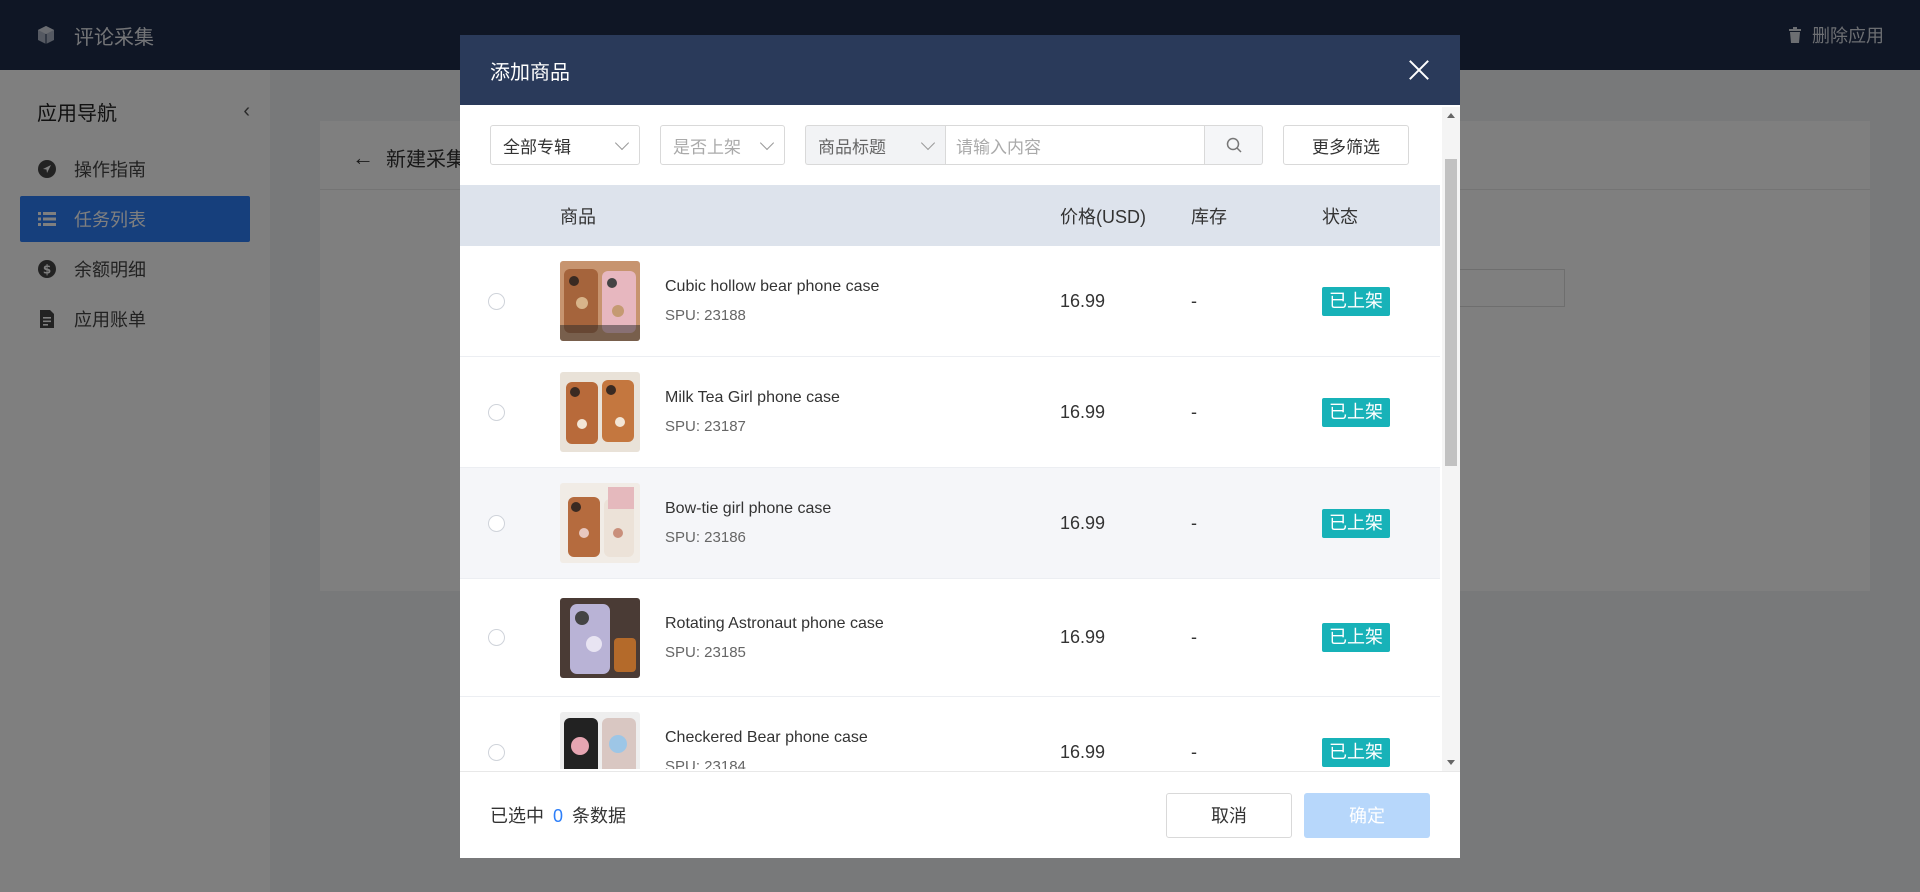  Describe the element at coordinates (772, 286) in the screenshot. I see `product-name: Cubic hollow bear phone case` at that location.